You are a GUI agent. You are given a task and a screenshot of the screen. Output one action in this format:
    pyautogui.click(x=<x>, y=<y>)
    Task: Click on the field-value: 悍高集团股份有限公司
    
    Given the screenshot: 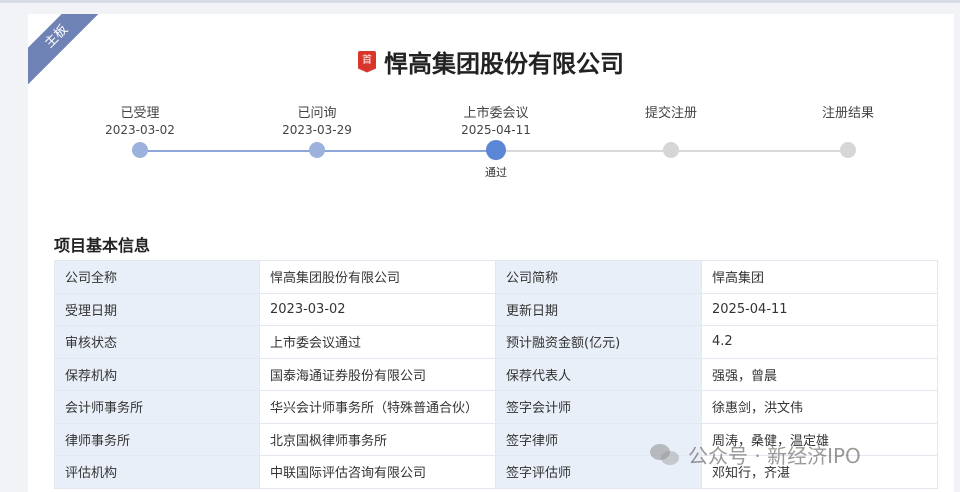 What is the action you would take?
    pyautogui.click(x=377, y=277)
    